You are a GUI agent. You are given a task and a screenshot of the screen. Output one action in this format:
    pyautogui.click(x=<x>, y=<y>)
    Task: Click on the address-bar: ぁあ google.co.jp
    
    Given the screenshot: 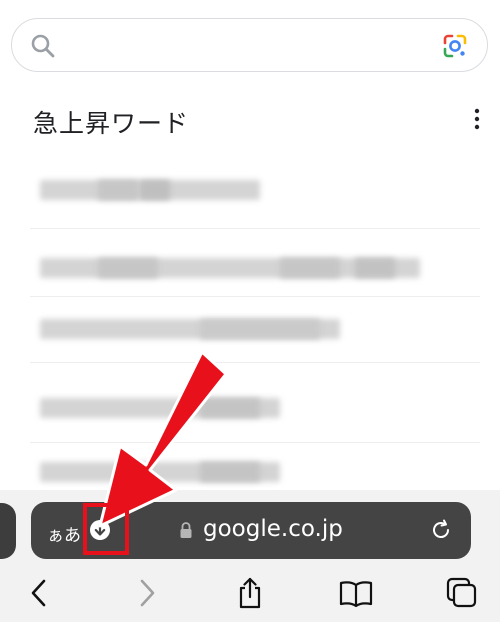 What is the action you would take?
    pyautogui.click(x=251, y=530)
    